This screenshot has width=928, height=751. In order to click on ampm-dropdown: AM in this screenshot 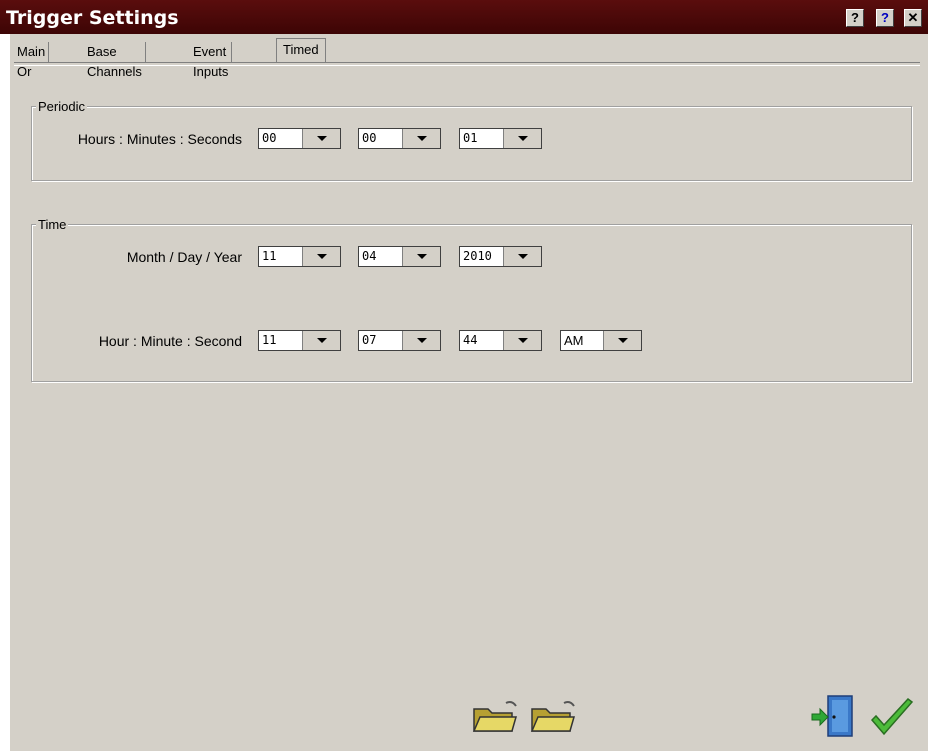, I will do `click(601, 340)`.